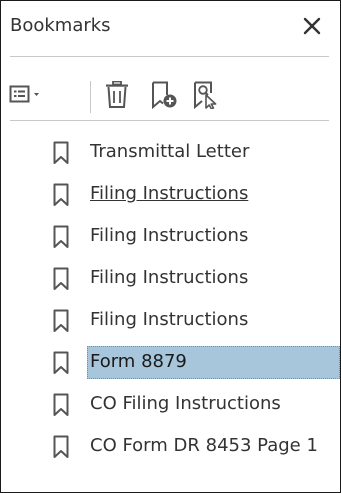 This screenshot has width=341, height=493. What do you see at coordinates (60, 25) in the screenshot?
I see `panel-title: Bookmarks` at bounding box center [60, 25].